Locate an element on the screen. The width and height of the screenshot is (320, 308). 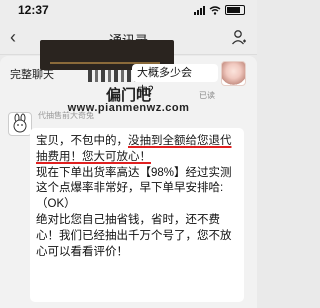
status-time: 12:37 is located at coordinates (33, 10).